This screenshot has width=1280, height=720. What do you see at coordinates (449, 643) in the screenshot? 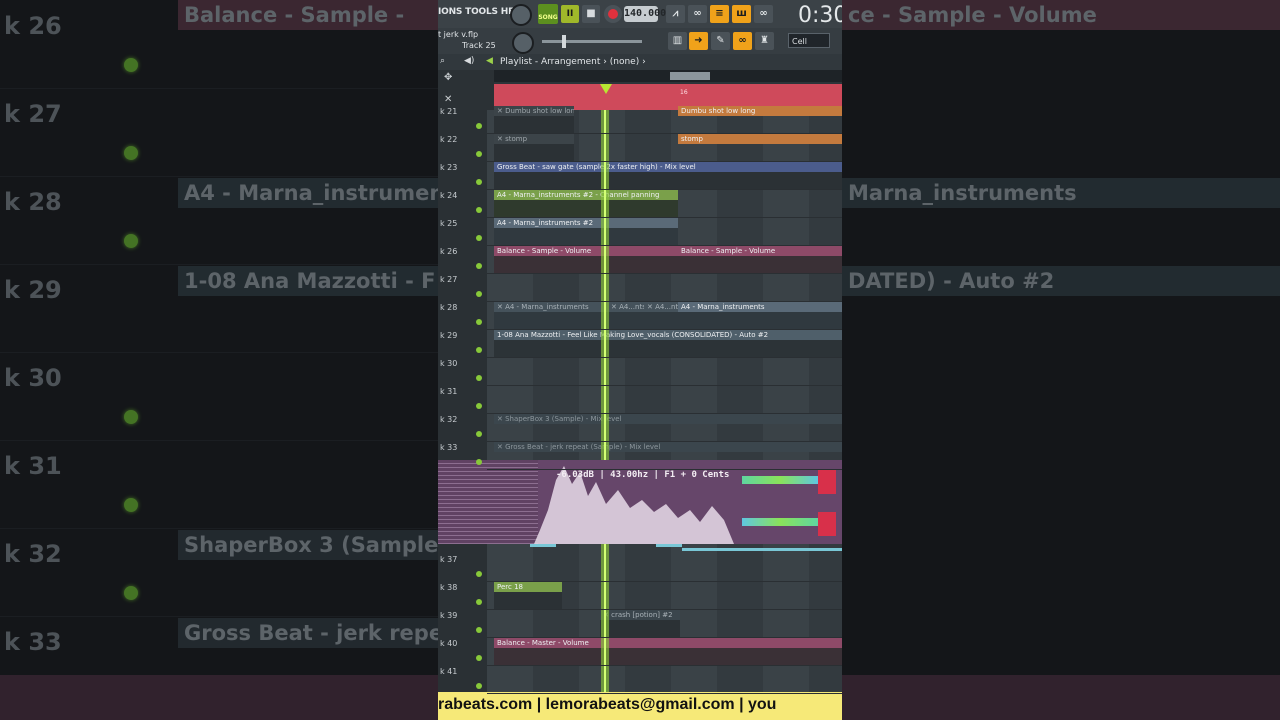
I see `track-number: k 40` at bounding box center [449, 643].